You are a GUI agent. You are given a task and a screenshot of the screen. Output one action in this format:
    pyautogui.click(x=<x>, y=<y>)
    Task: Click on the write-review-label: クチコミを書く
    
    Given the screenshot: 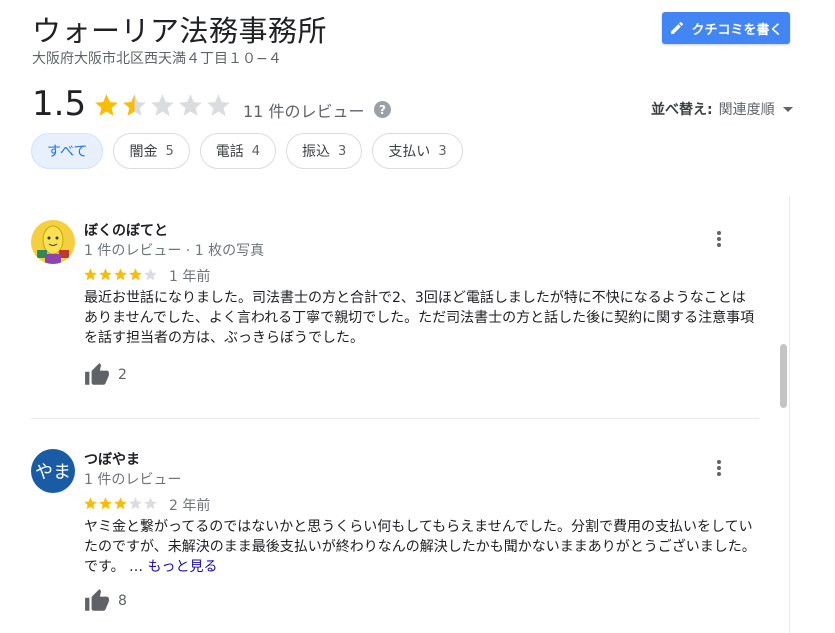 What is the action you would take?
    pyautogui.click(x=737, y=30)
    